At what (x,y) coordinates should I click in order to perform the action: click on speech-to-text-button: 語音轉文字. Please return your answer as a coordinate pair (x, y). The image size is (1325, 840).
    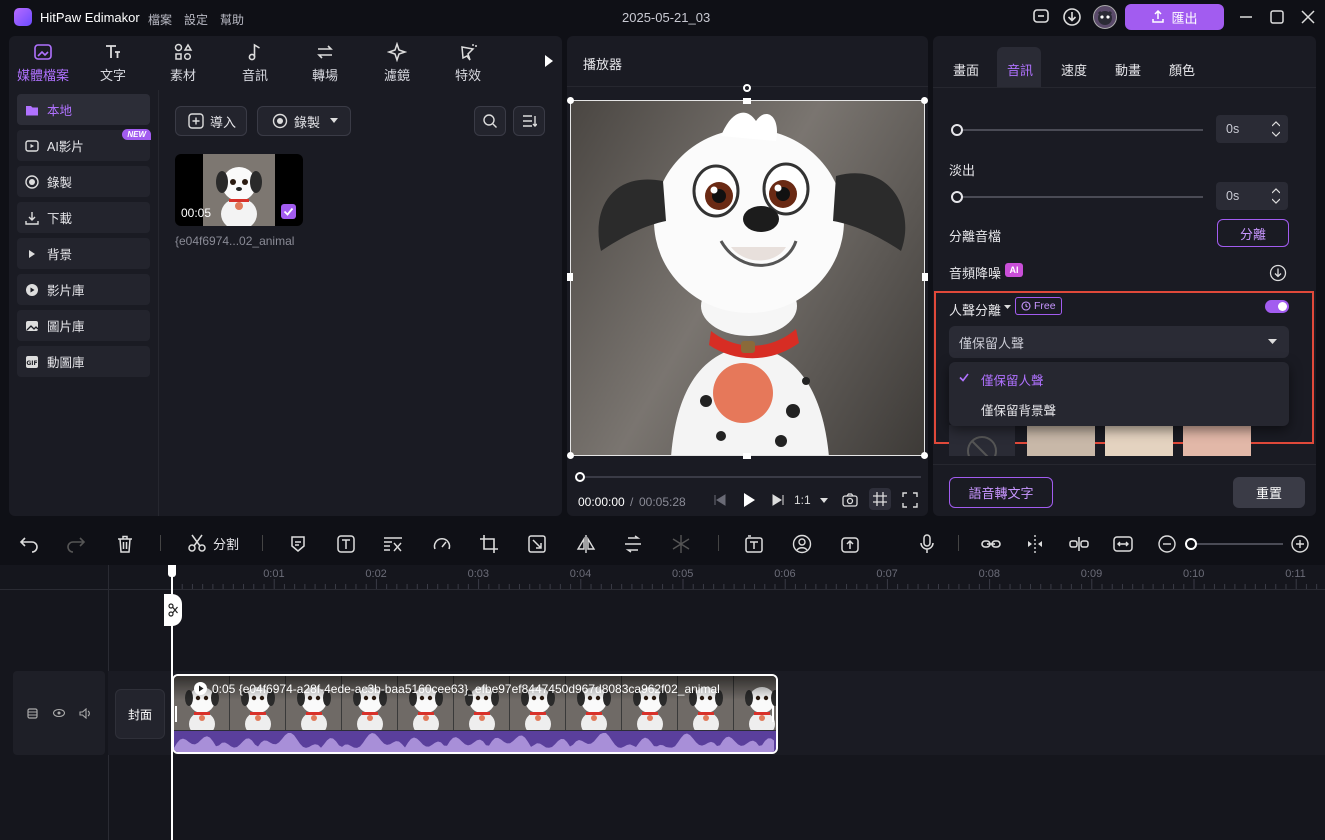
    Looking at the image, I should click on (1001, 492).